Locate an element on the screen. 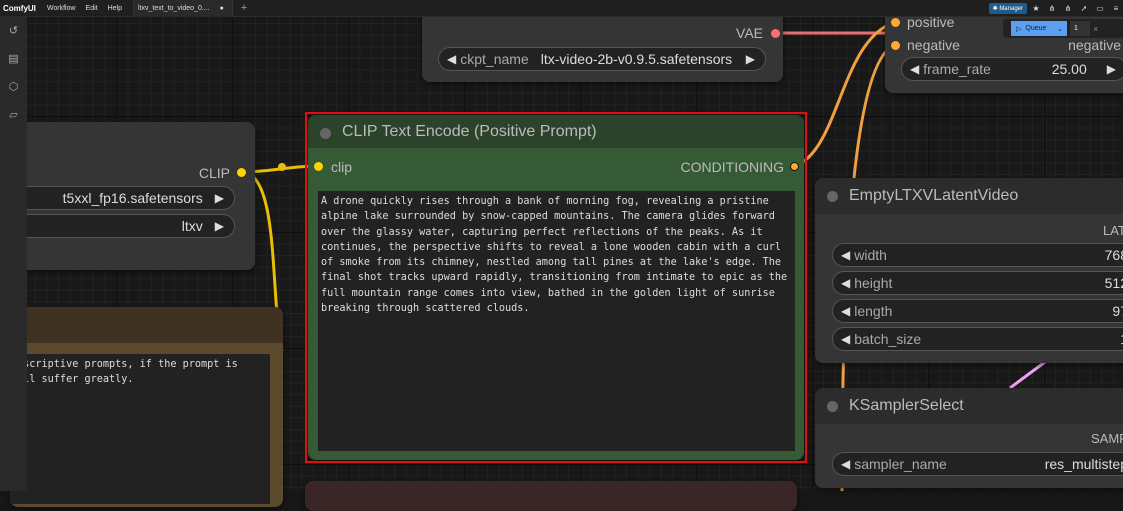 Image resolution: width=1123 pixels, height=511 pixels. widget-value: ltxv is located at coordinates (192, 226).